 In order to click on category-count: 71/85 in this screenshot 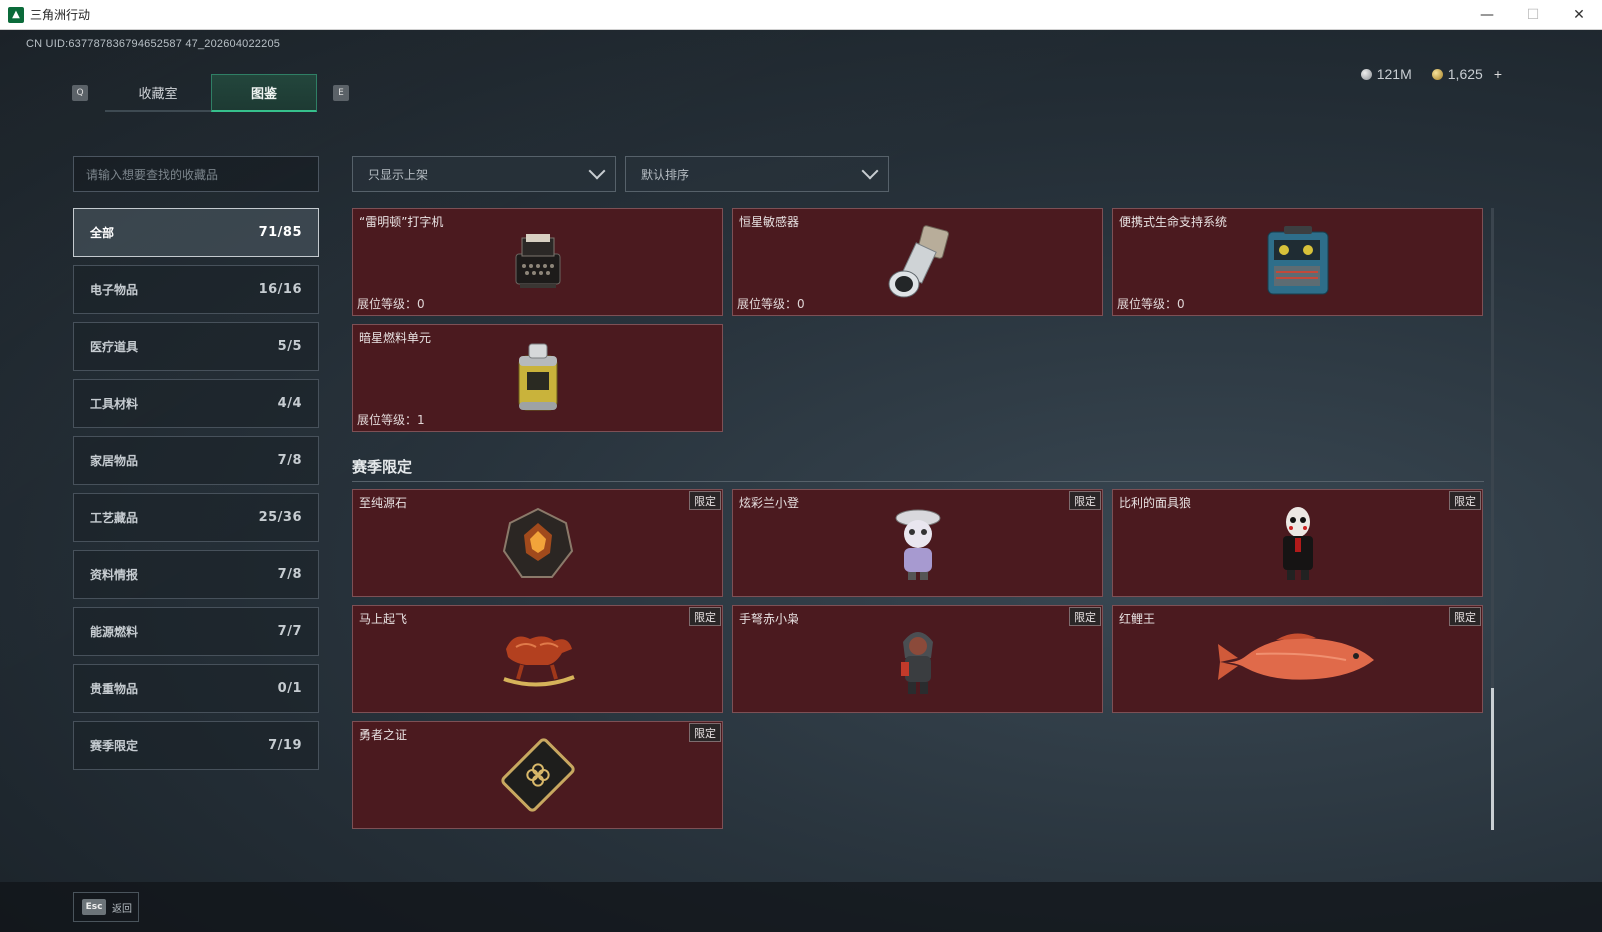, I will do `click(280, 232)`.